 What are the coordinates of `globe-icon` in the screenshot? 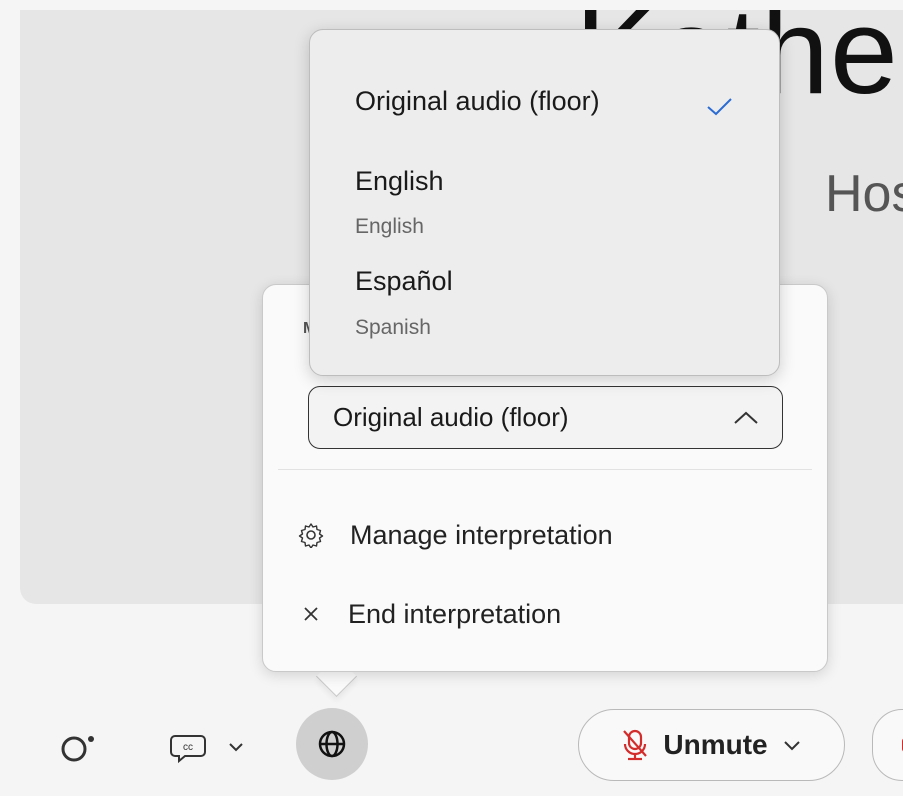 It's located at (332, 744).